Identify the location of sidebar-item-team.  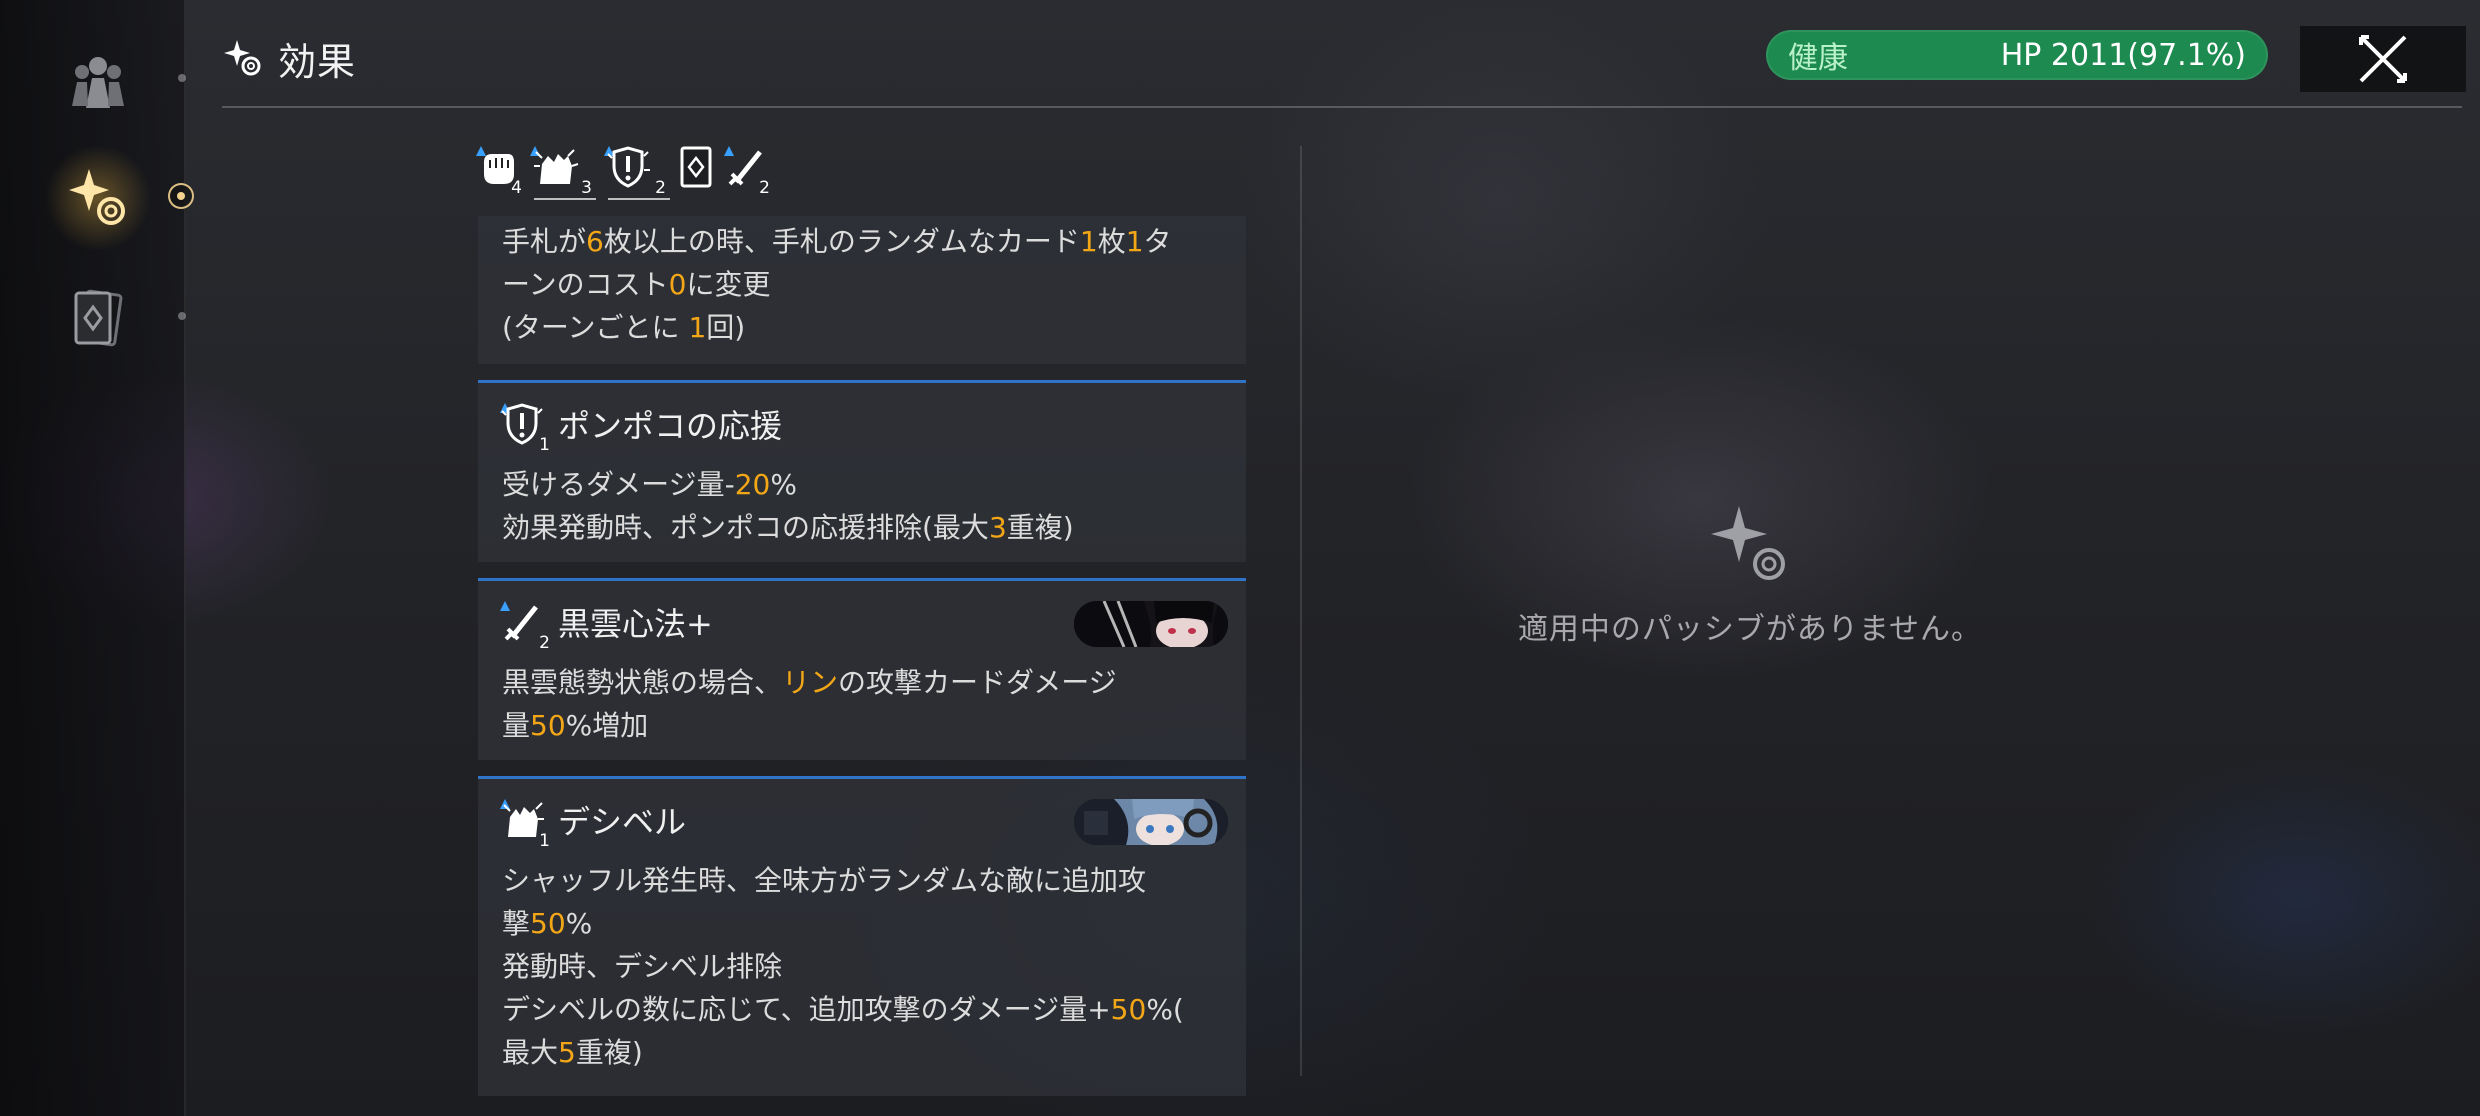
(98, 82).